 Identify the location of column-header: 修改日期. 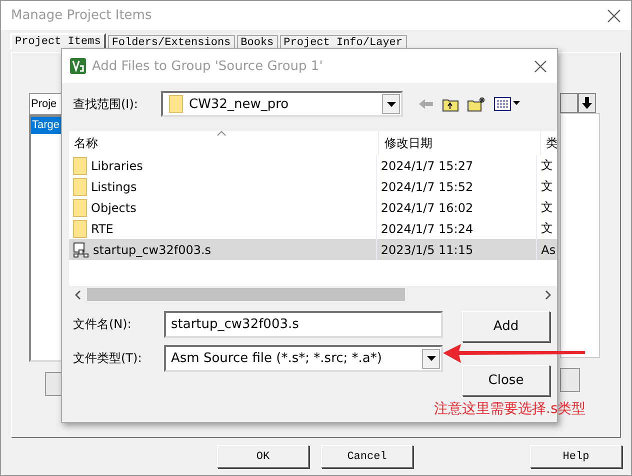
(460, 143).